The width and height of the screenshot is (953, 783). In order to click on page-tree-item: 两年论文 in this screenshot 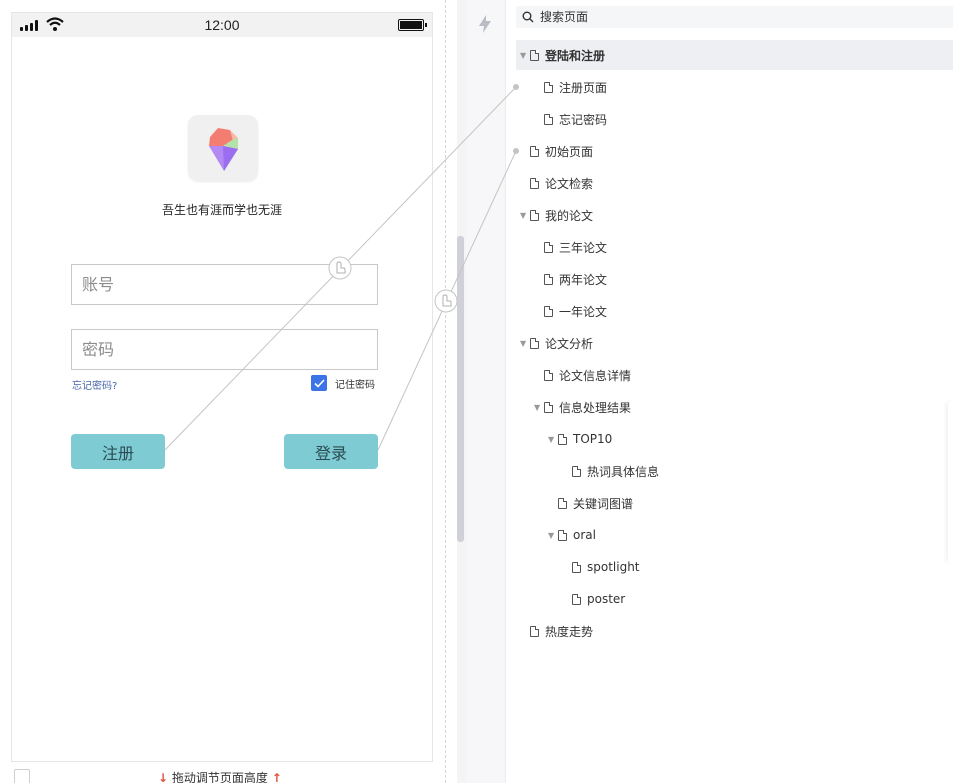, I will do `click(741, 279)`.